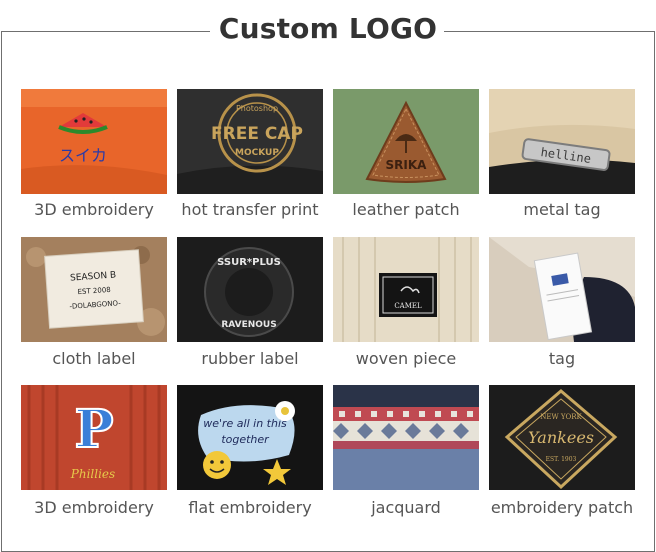 The image size is (656, 552). I want to click on svg-text: EST. 1903, so click(561, 459).